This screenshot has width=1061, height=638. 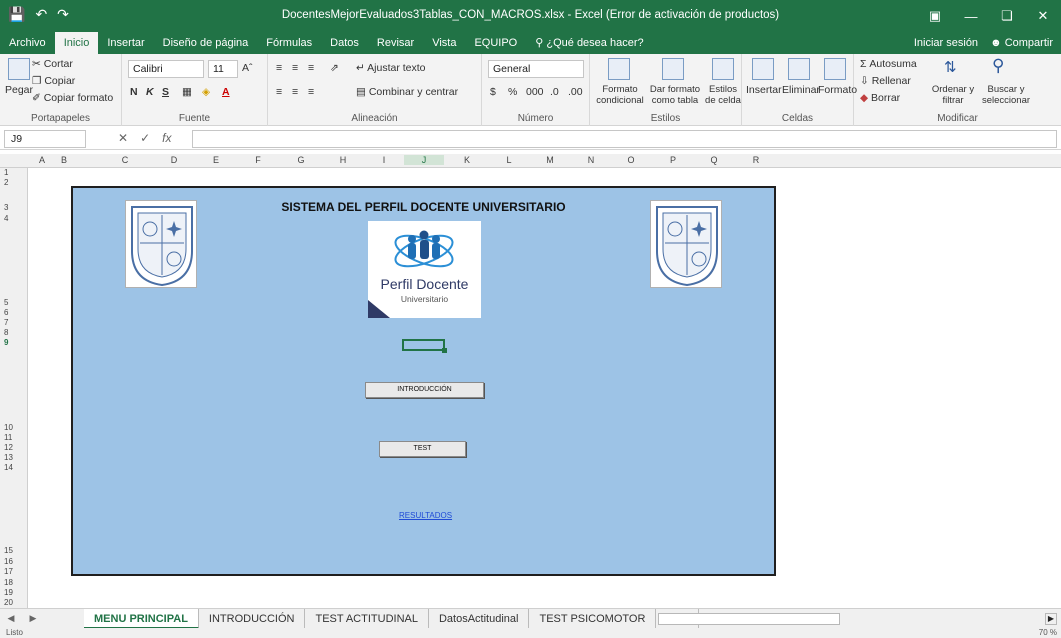 What do you see at coordinates (593, 618) in the screenshot?
I see `sheet-tab-test-psicomotor: TEST PSICOMOTOR` at bounding box center [593, 618].